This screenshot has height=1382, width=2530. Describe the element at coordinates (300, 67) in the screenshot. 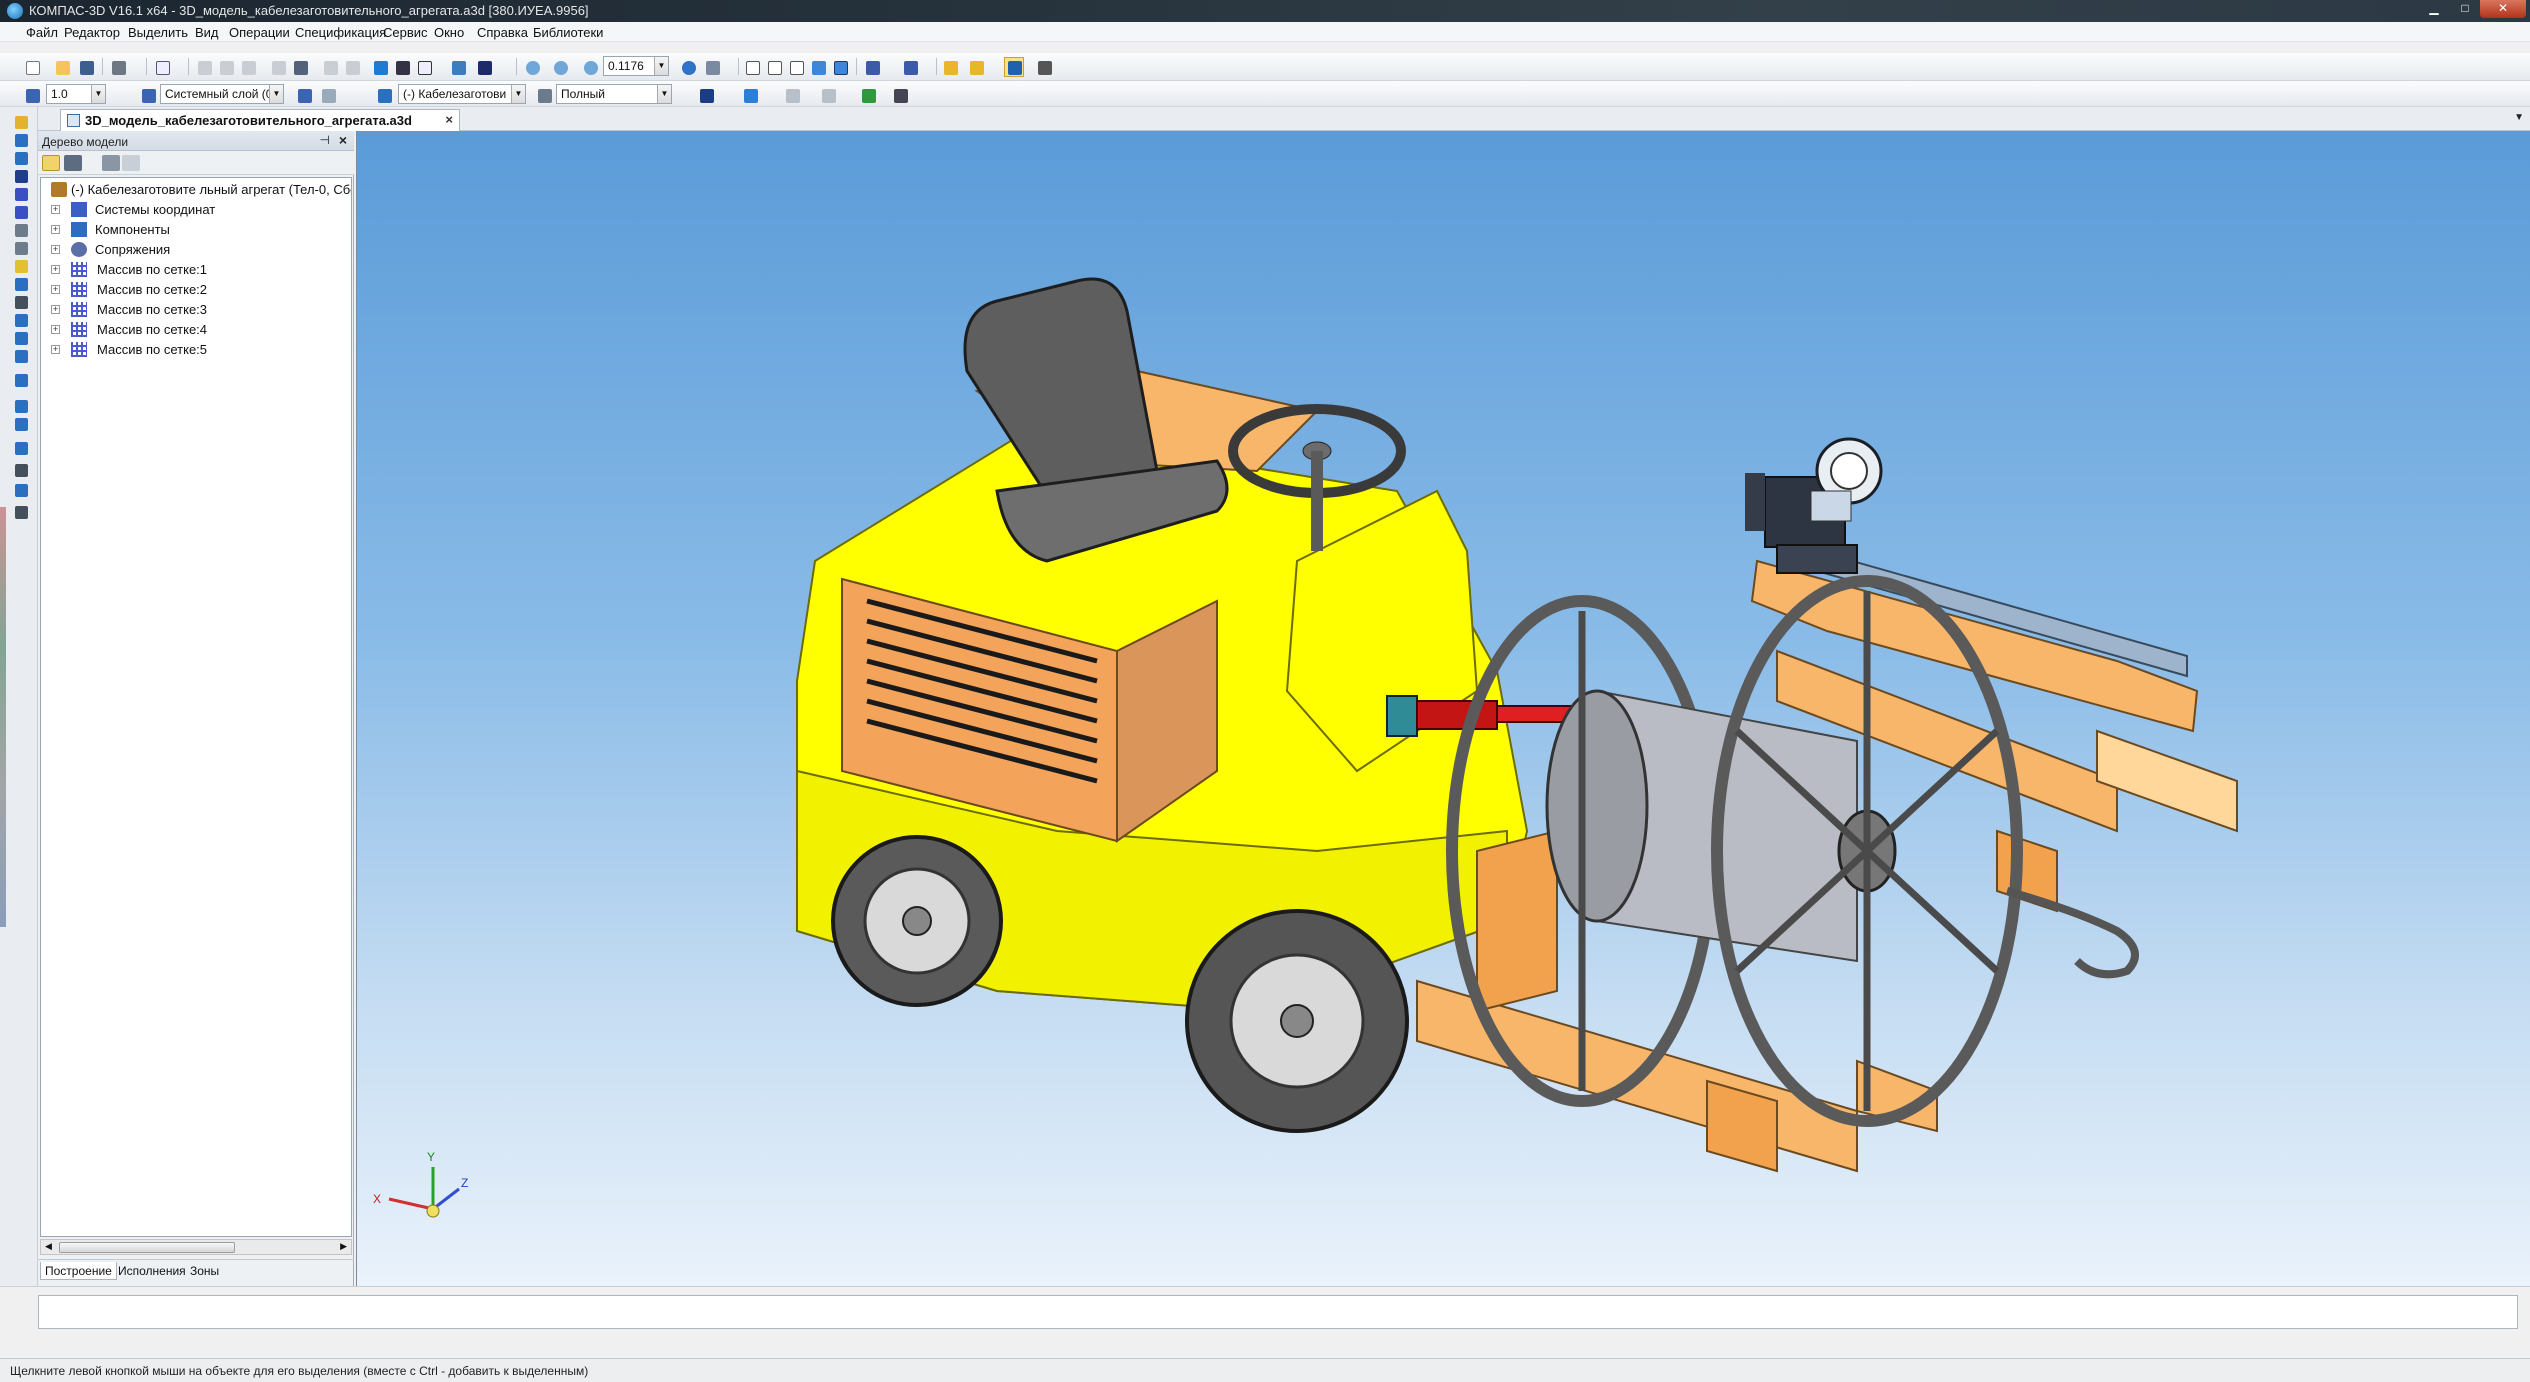

I see `manager-button` at that location.